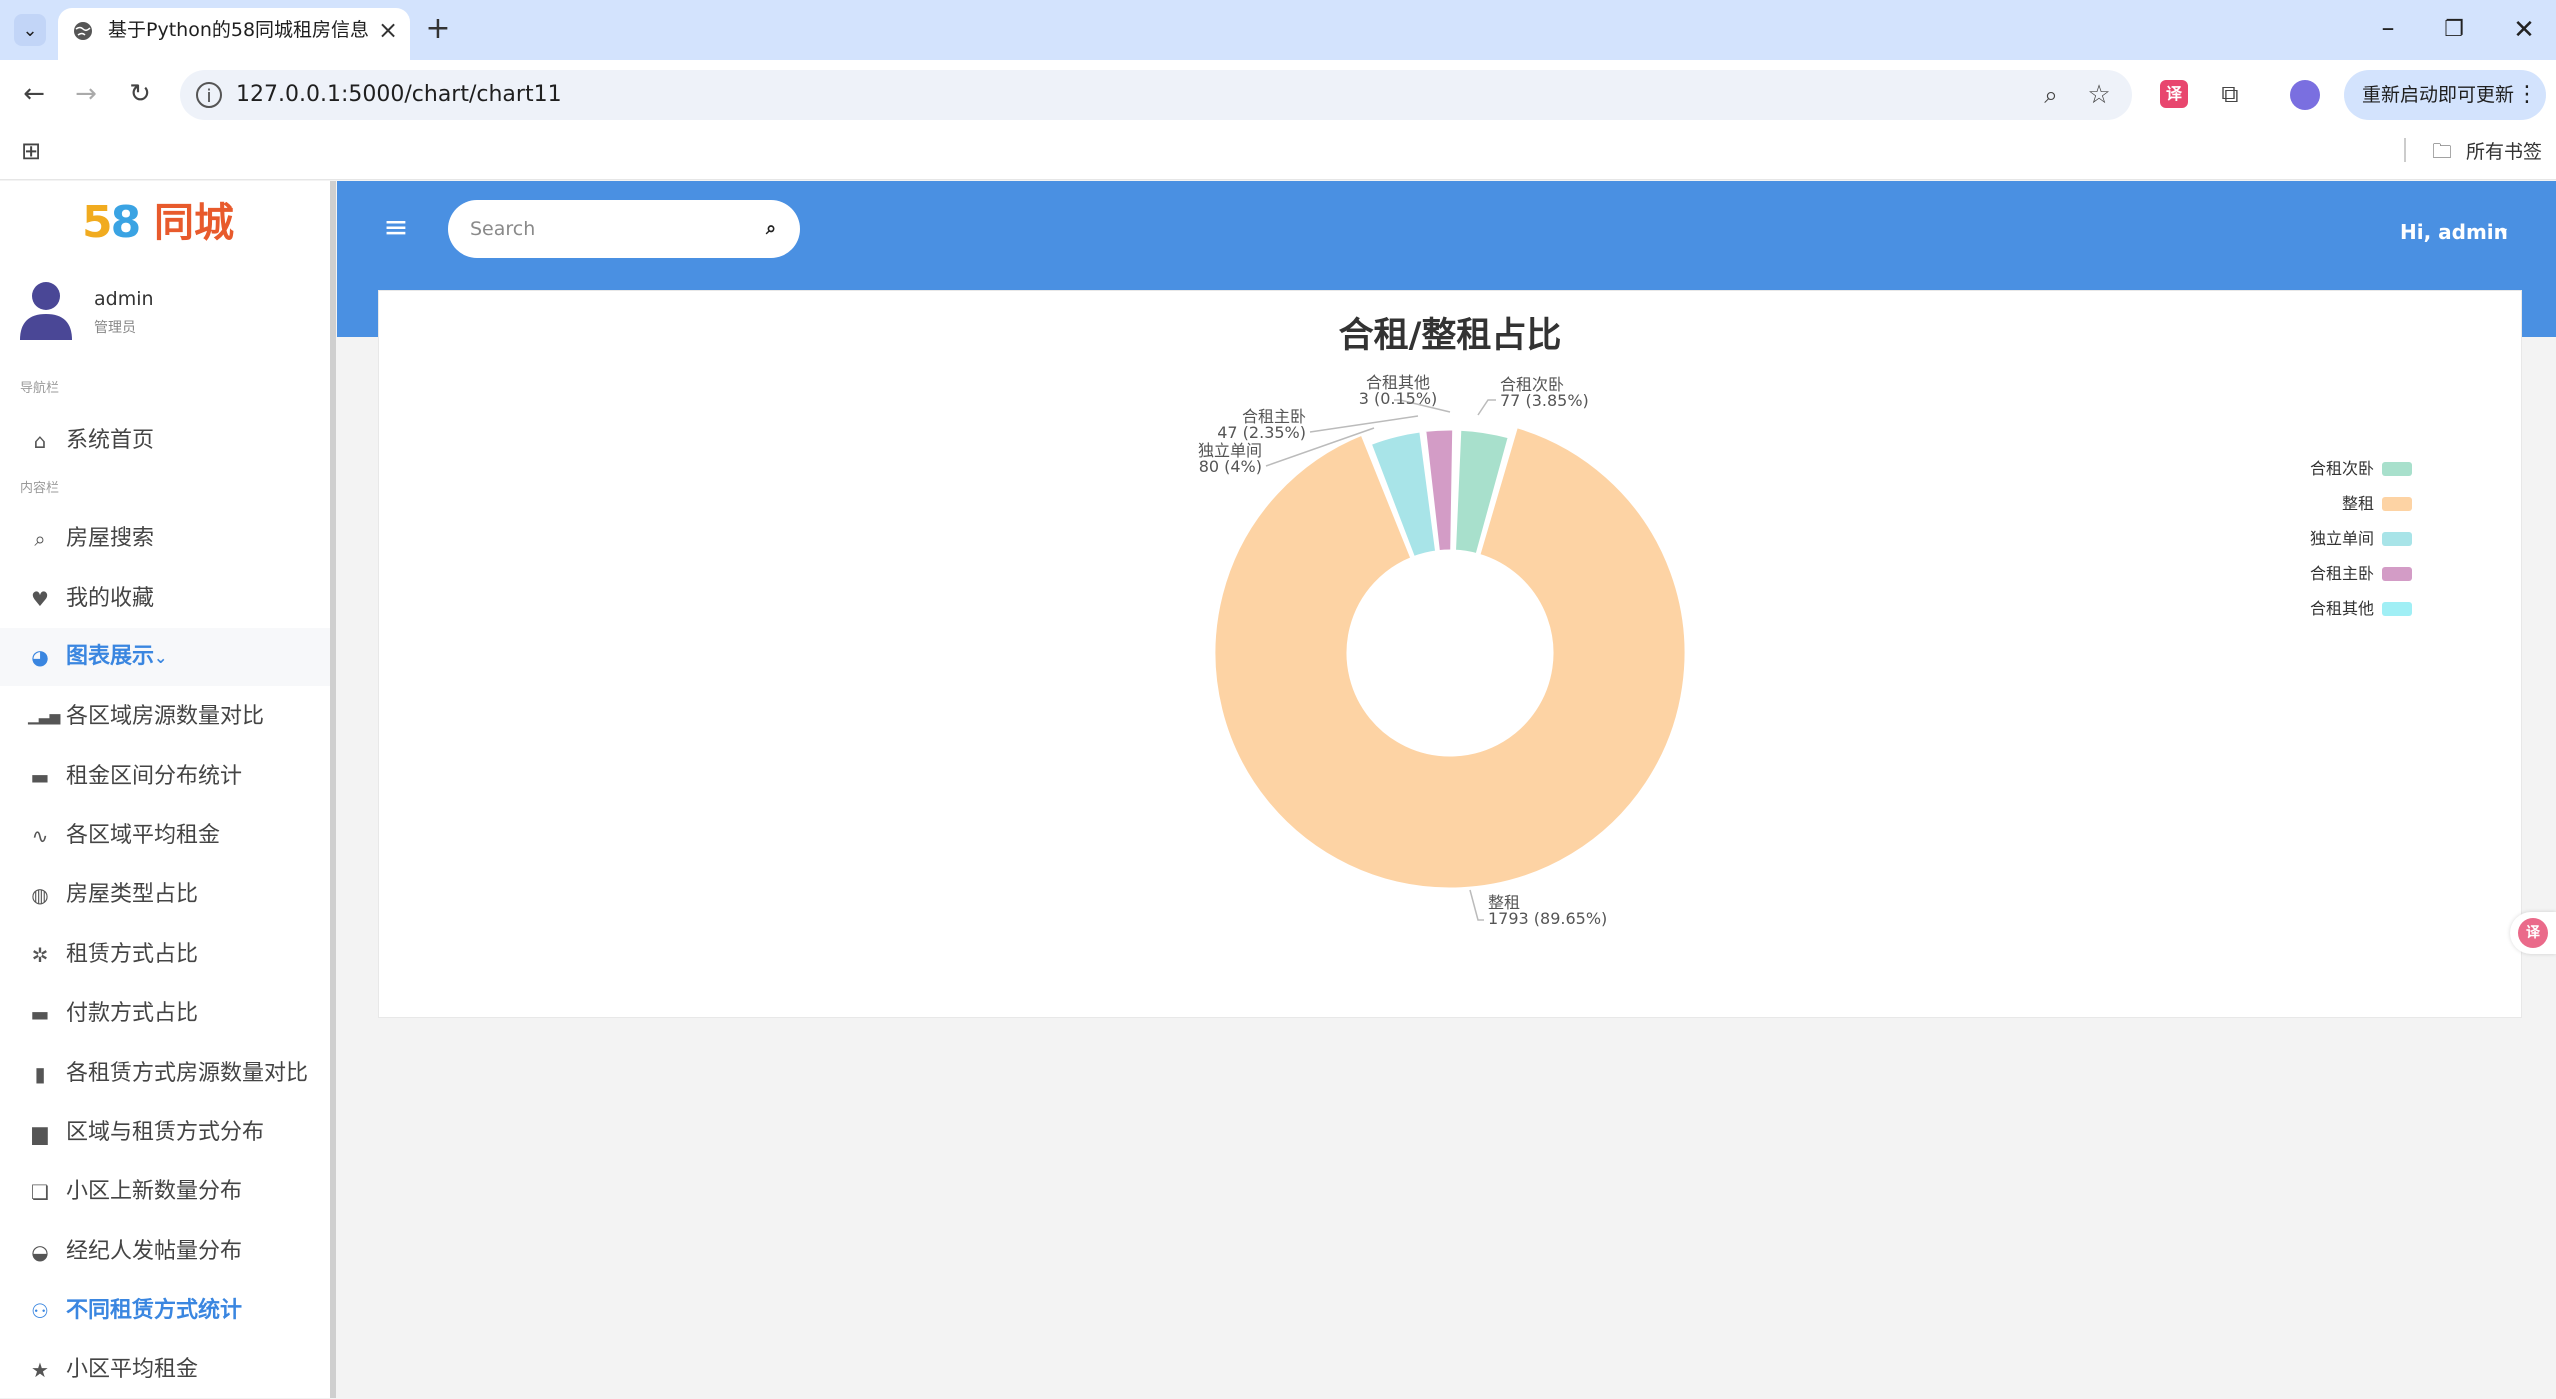  I want to click on section-title-content: 内容栏, so click(40, 488).